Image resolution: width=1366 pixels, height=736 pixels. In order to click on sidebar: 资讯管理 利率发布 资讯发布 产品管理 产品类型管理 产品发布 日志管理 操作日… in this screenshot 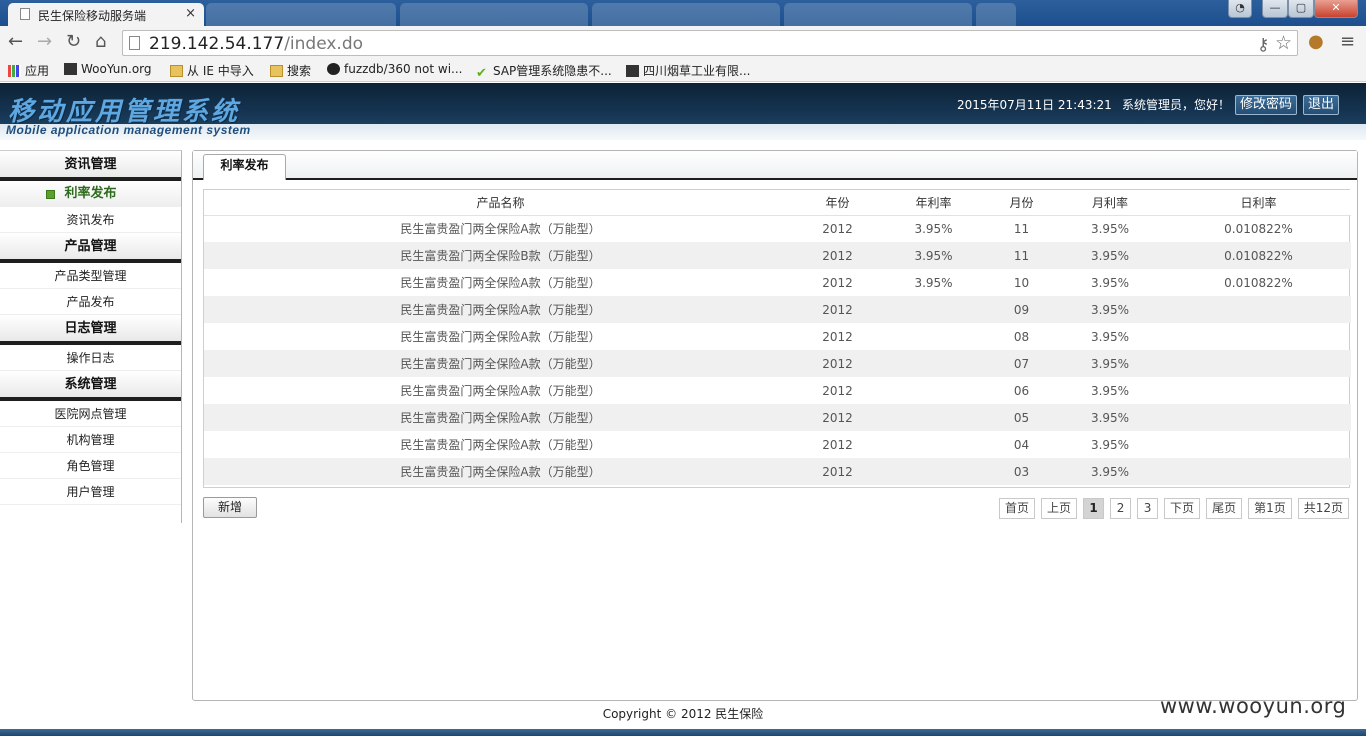, I will do `click(91, 336)`.